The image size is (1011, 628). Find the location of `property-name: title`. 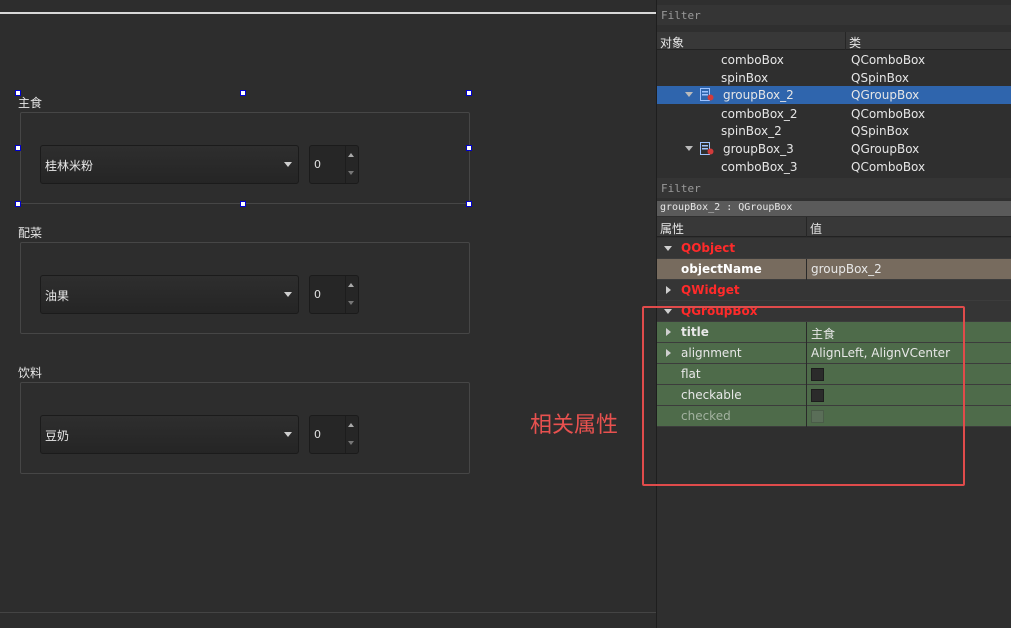

property-name: title is located at coordinates (695, 332).